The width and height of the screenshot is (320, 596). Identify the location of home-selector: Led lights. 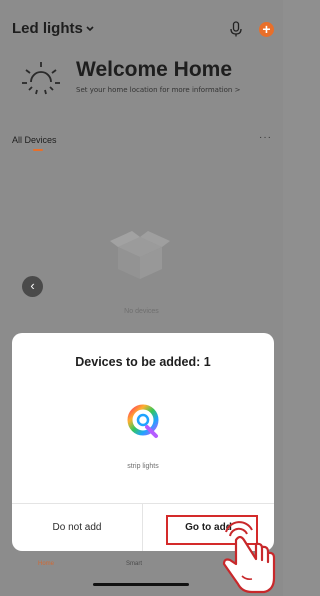
(47, 28).